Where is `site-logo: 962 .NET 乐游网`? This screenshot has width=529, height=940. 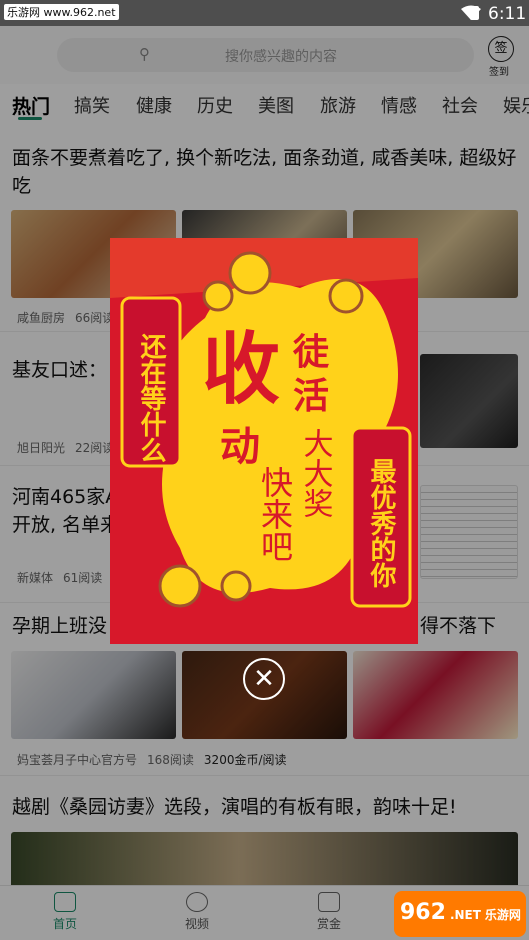
site-logo: 962 .NET 乐游网 is located at coordinates (460, 914).